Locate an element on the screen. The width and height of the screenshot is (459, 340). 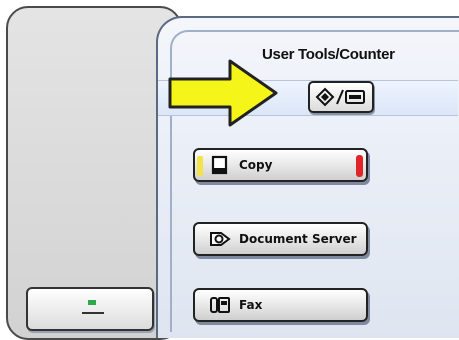
copy-indicator-yellow is located at coordinates (200, 166).